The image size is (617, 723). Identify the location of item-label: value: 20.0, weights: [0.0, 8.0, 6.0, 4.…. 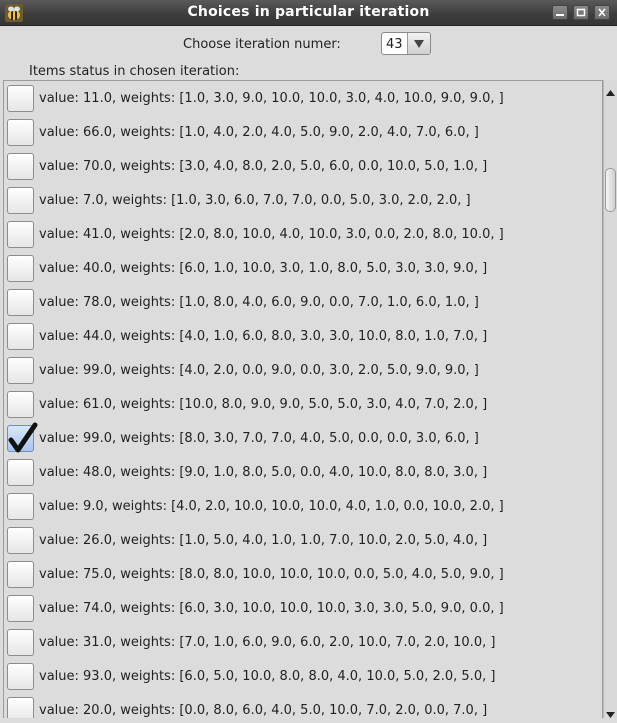
(263, 710).